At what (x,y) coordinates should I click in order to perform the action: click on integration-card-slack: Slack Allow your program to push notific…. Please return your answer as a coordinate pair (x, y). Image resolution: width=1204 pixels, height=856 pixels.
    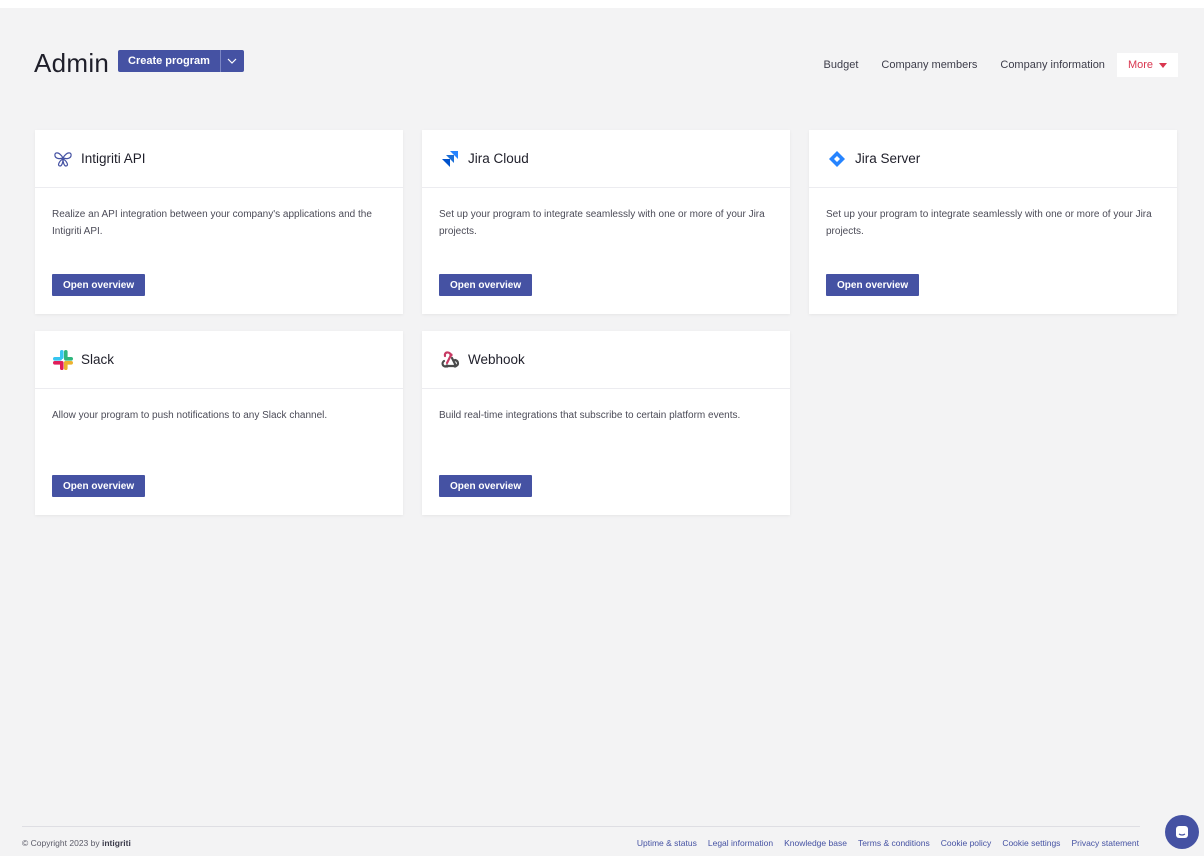
    Looking at the image, I should click on (219, 423).